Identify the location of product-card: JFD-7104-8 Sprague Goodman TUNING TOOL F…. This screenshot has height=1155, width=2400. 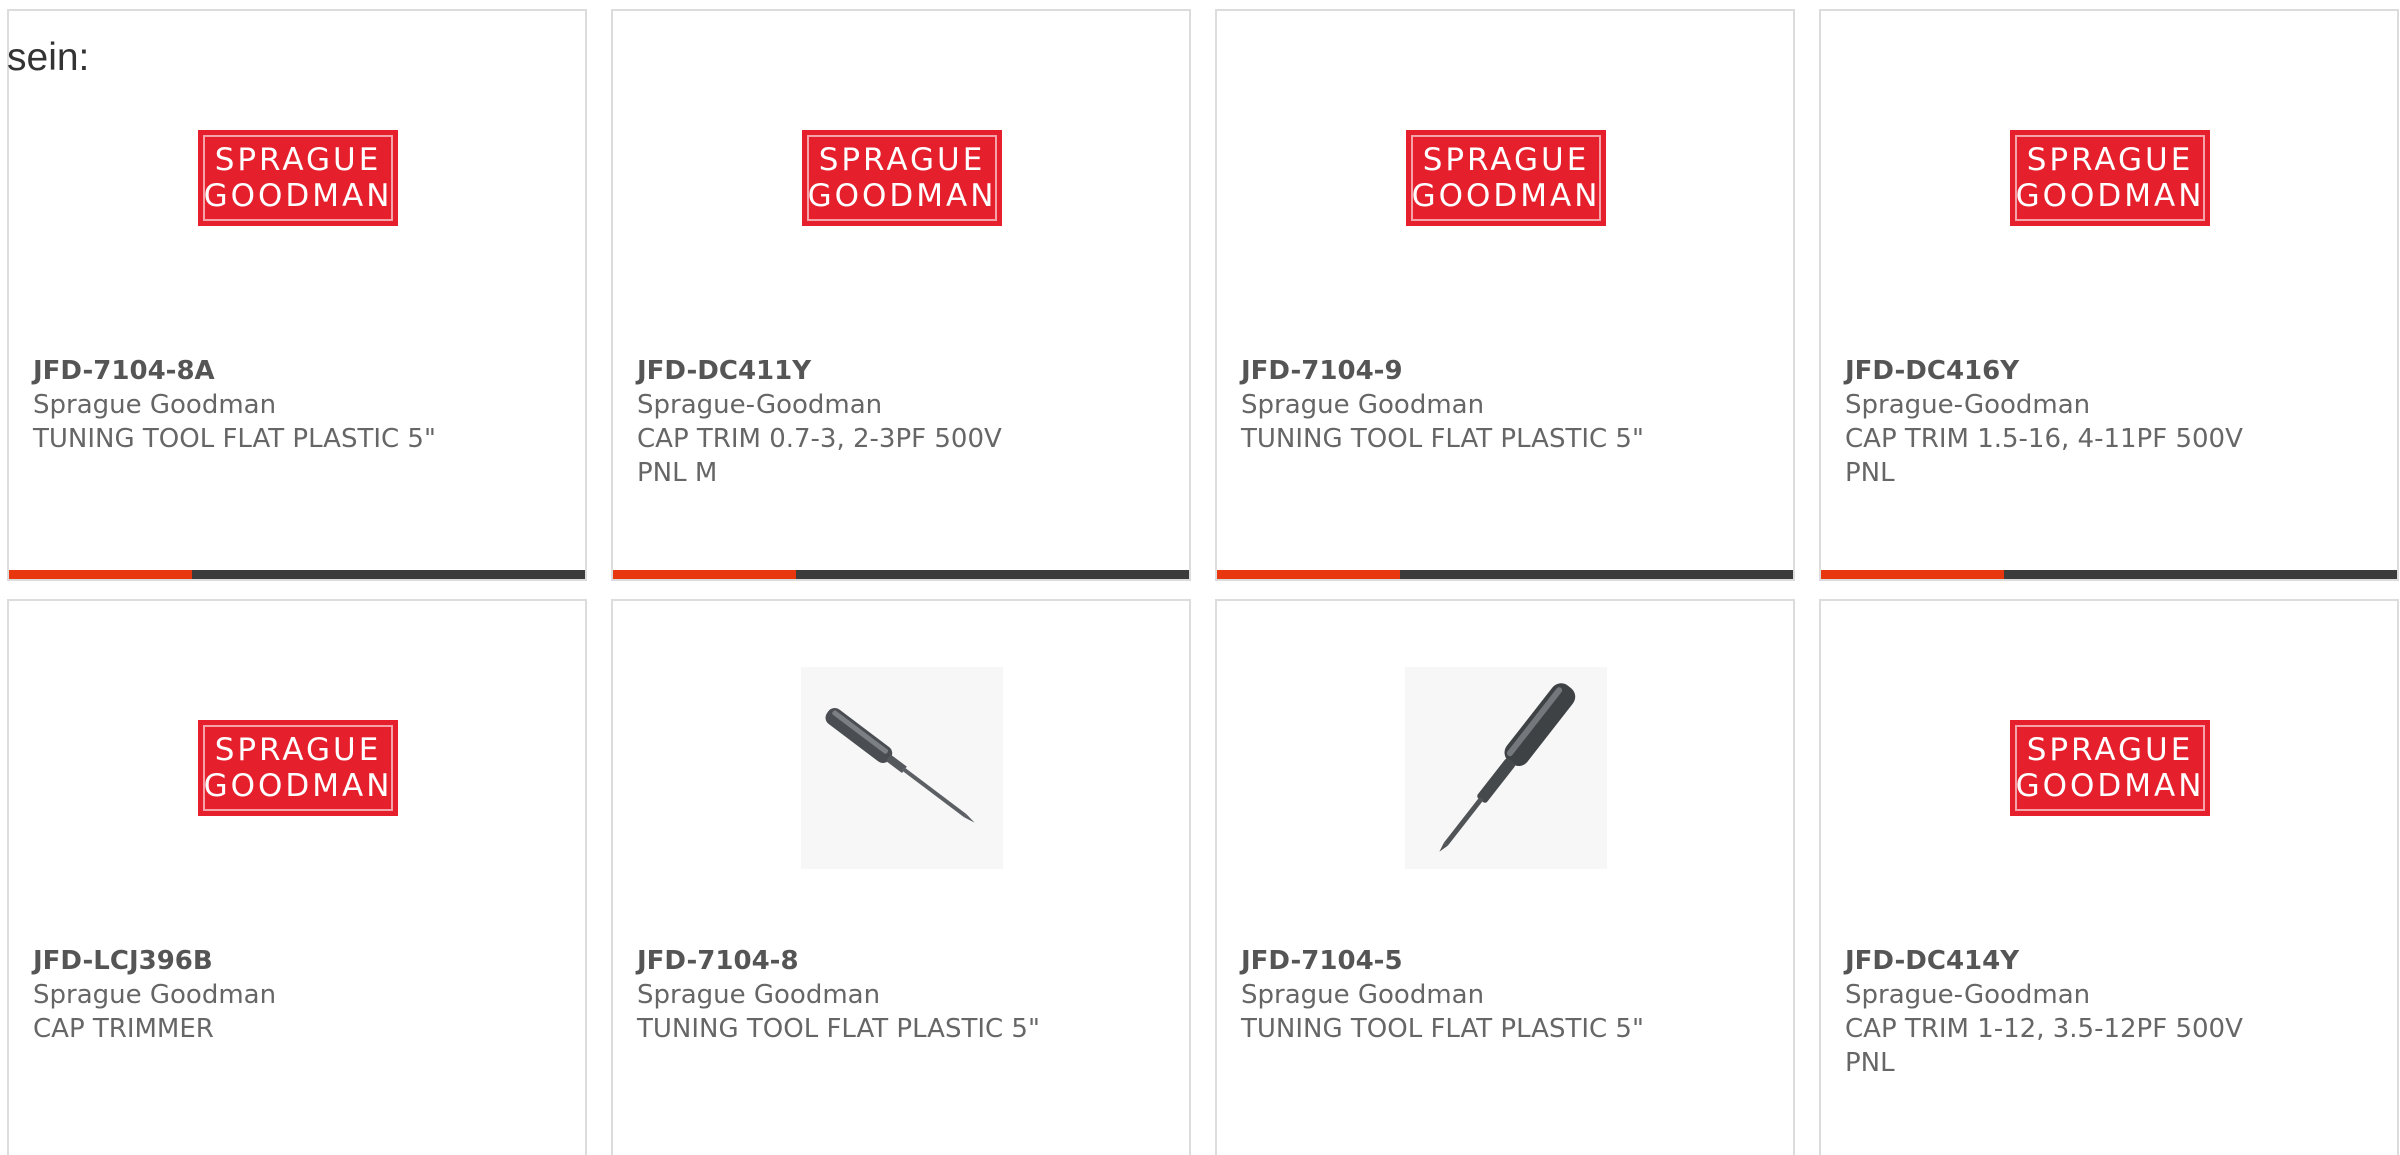
(901, 877).